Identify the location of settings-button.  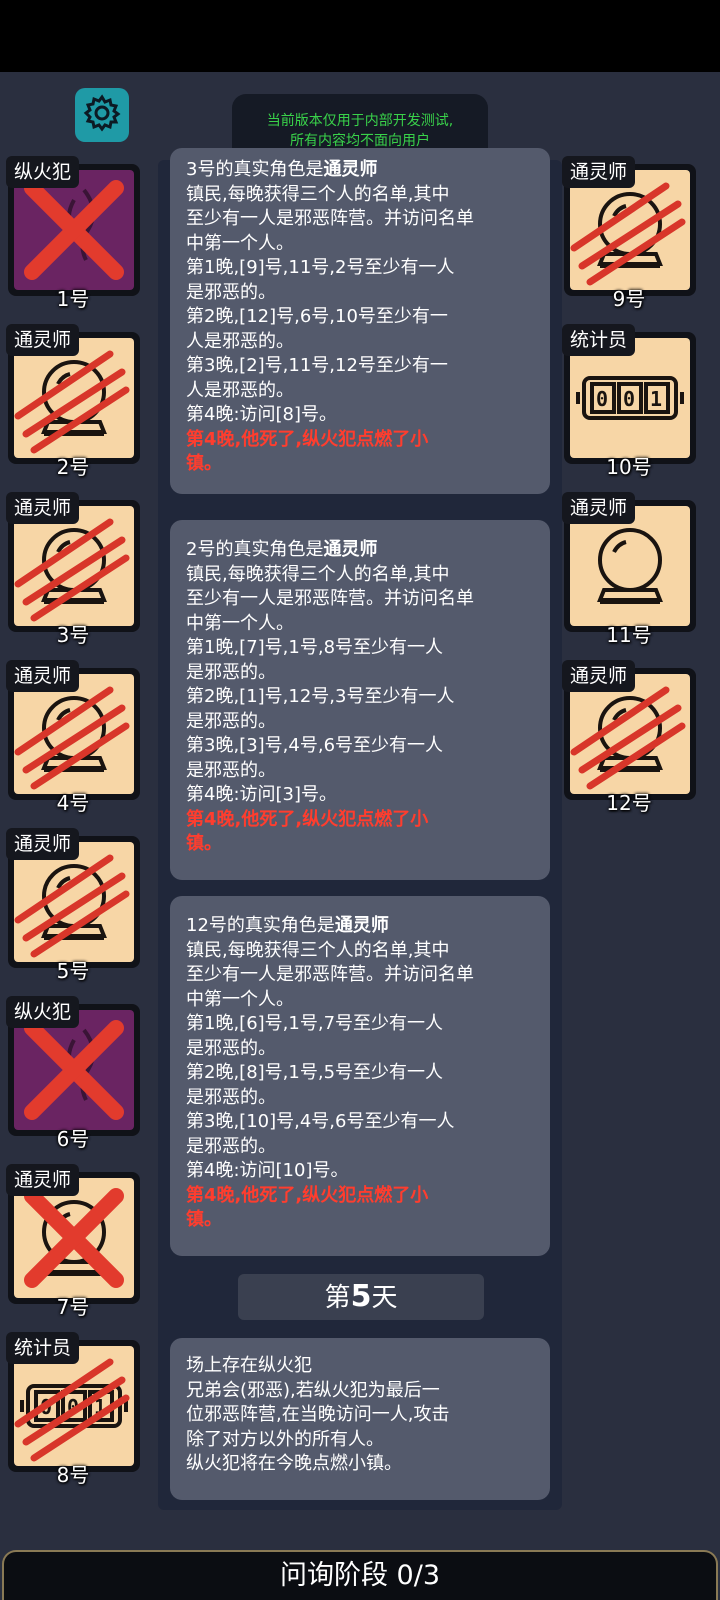
(102, 115).